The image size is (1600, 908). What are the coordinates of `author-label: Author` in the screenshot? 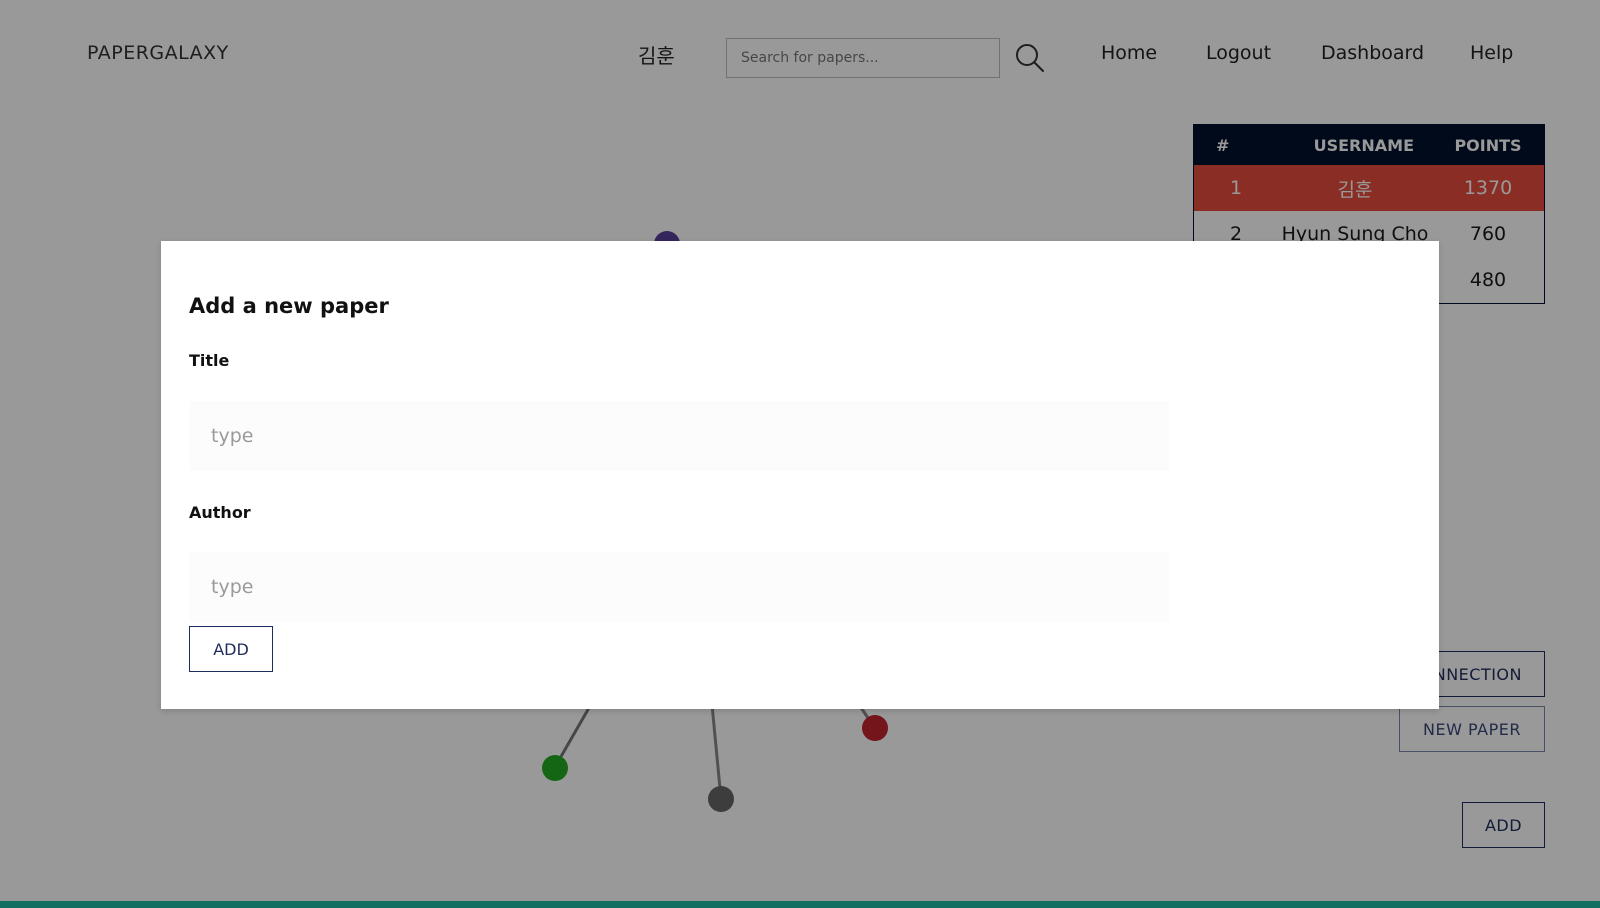 It's located at (220, 512).